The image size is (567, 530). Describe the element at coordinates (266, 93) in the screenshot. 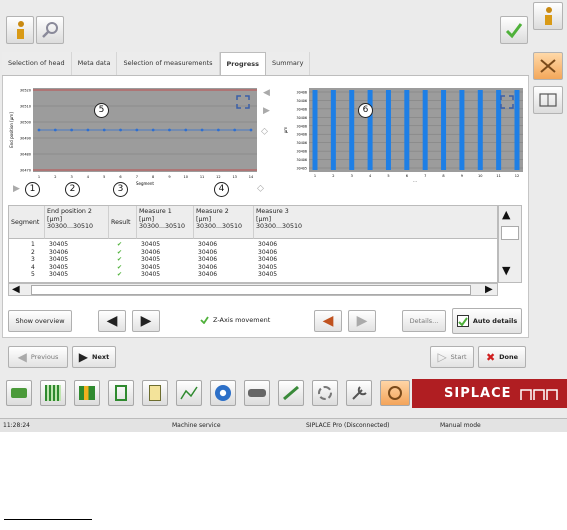

I see `collapse-left-icon: ◀` at that location.